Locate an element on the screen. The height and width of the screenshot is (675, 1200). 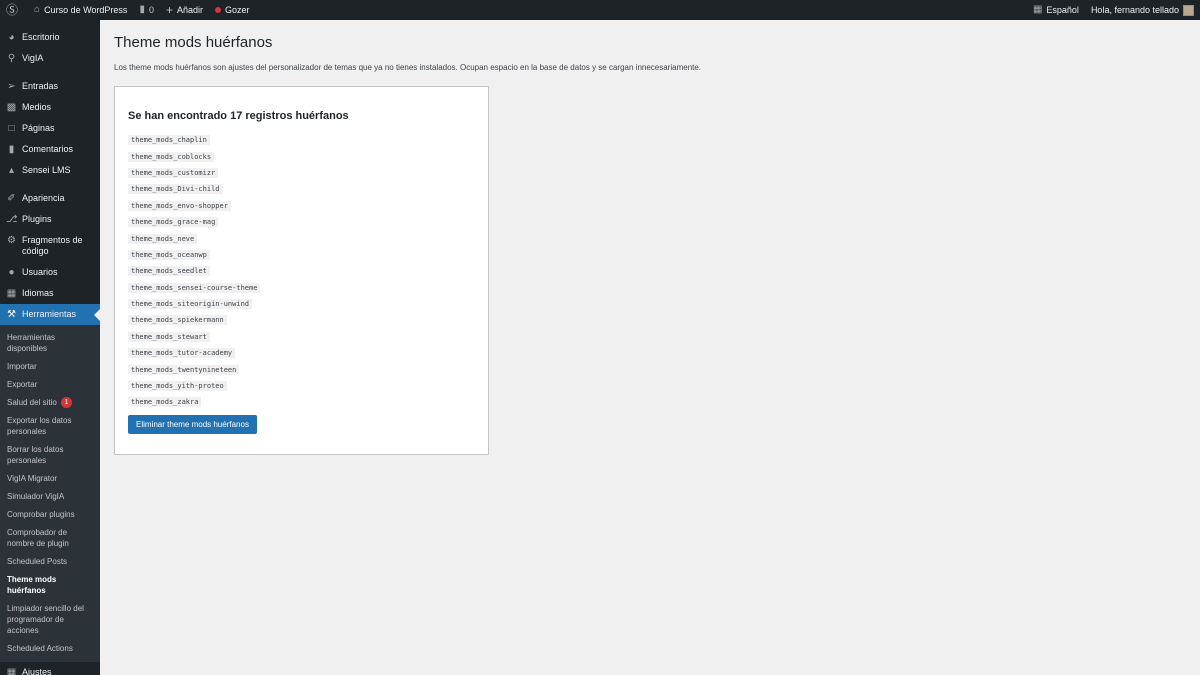
menu-item-fragmentos-de-codigo: ⚙ Fragmentos de código is located at coordinates (50, 246).